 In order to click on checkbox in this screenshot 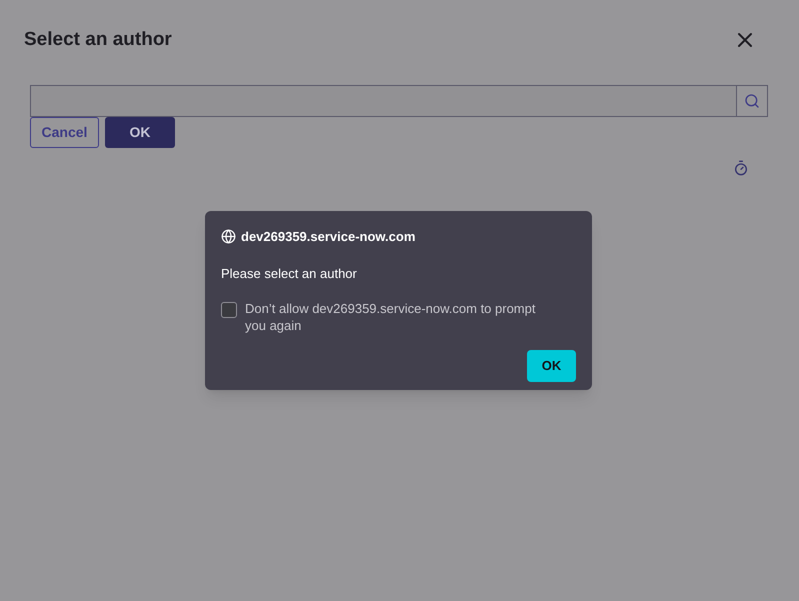, I will do `click(229, 310)`.